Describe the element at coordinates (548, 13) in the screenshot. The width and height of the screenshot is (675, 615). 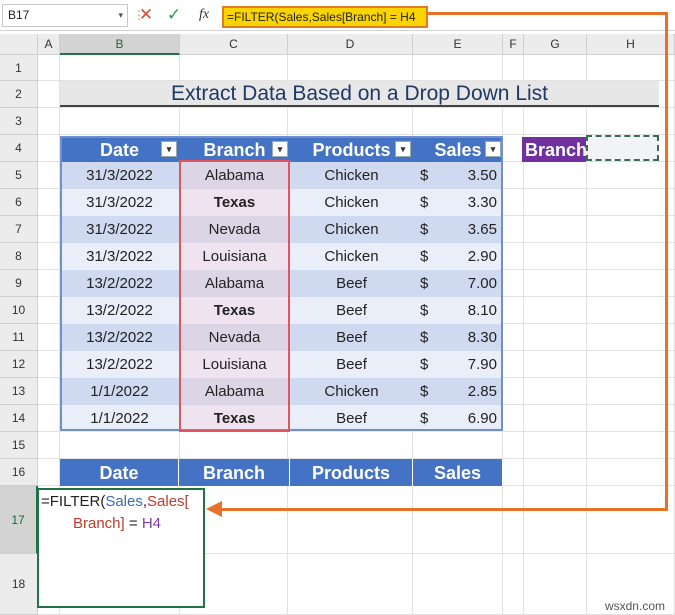
I see `callout-arrow-top` at that location.